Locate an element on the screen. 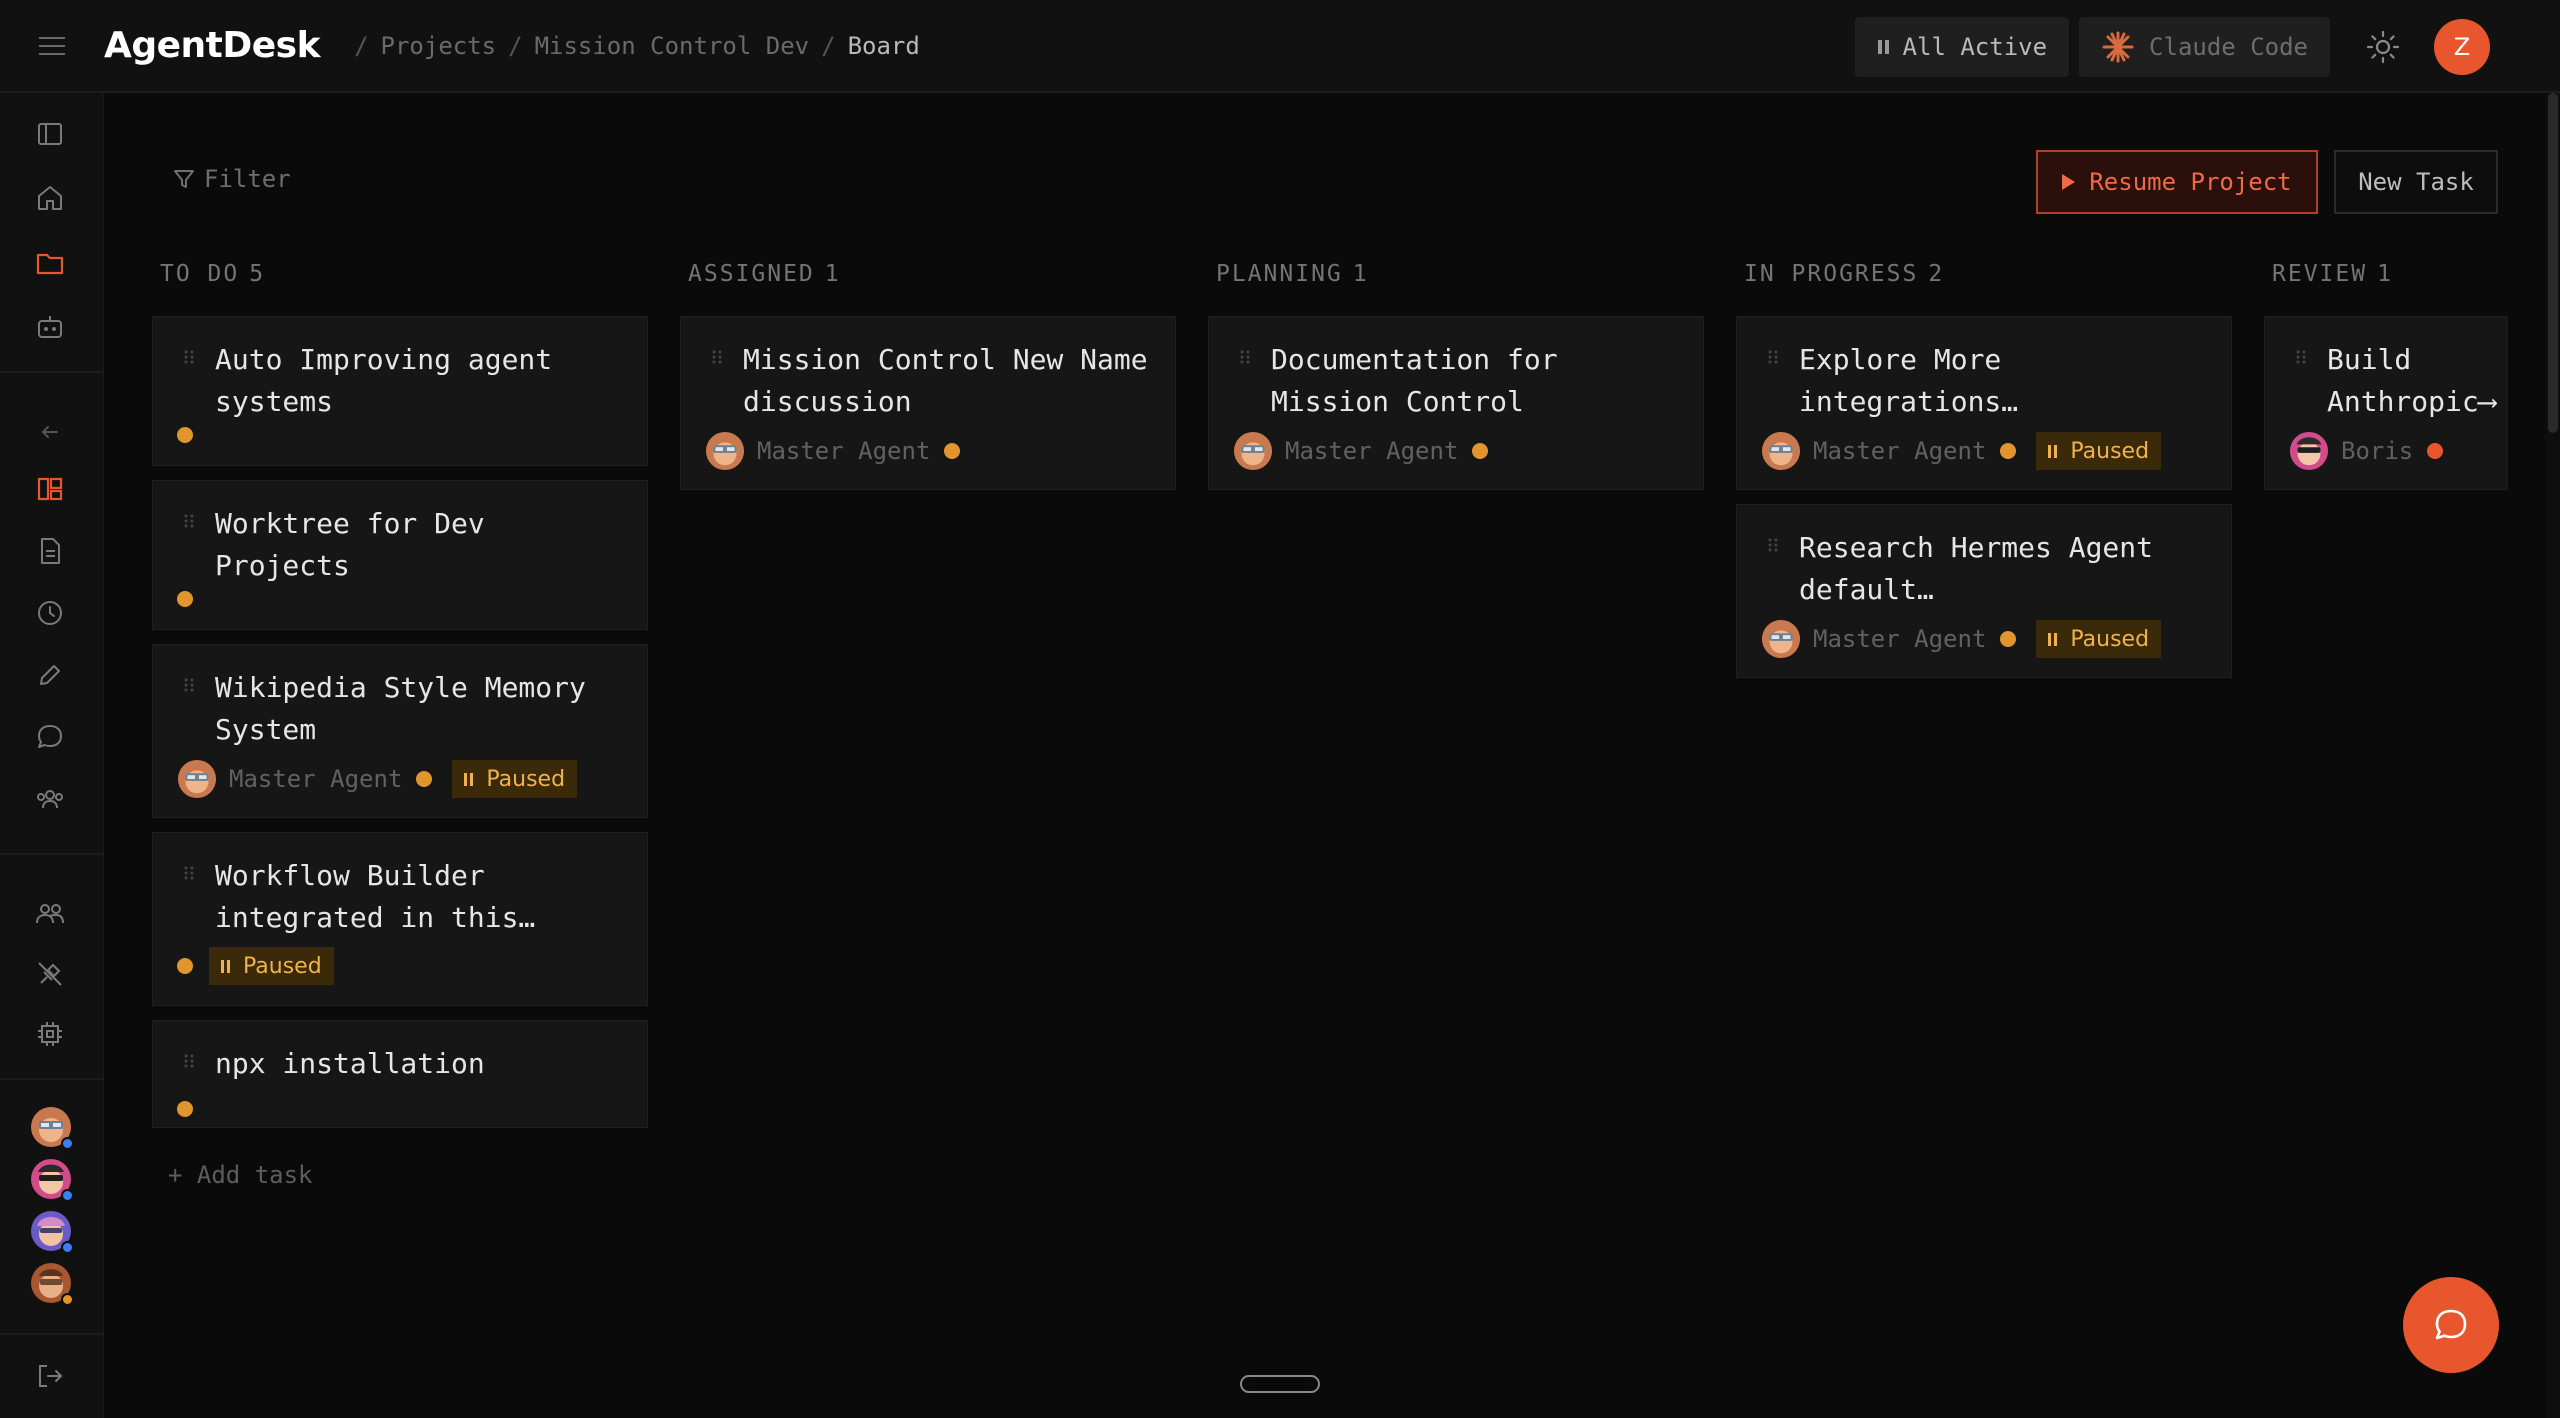  theme-toggle-button is located at coordinates (2383, 47).